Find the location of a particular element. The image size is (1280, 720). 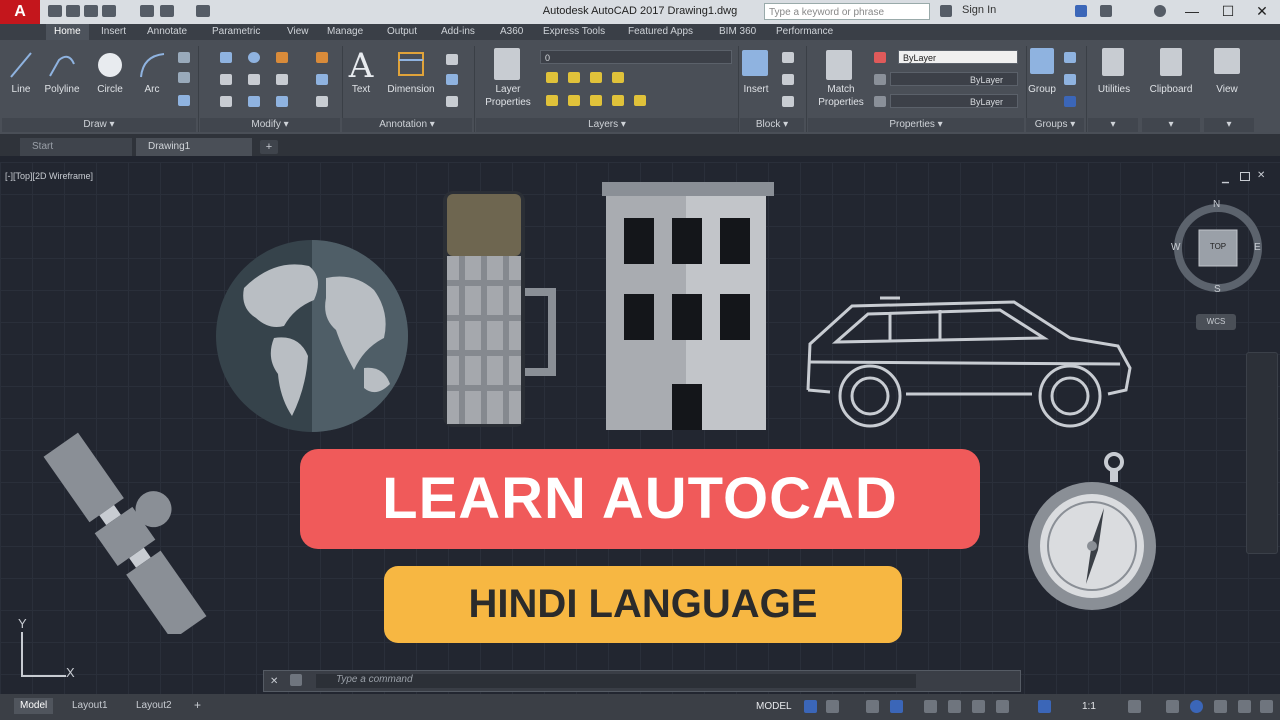

utilities-label: Utilities is located at coordinates (1114, 89).